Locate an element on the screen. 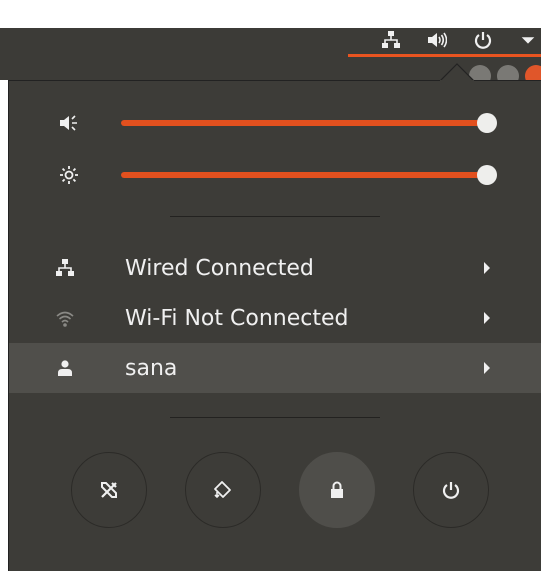  menu-item: Wi-Fi Not Connected is located at coordinates (275, 318).